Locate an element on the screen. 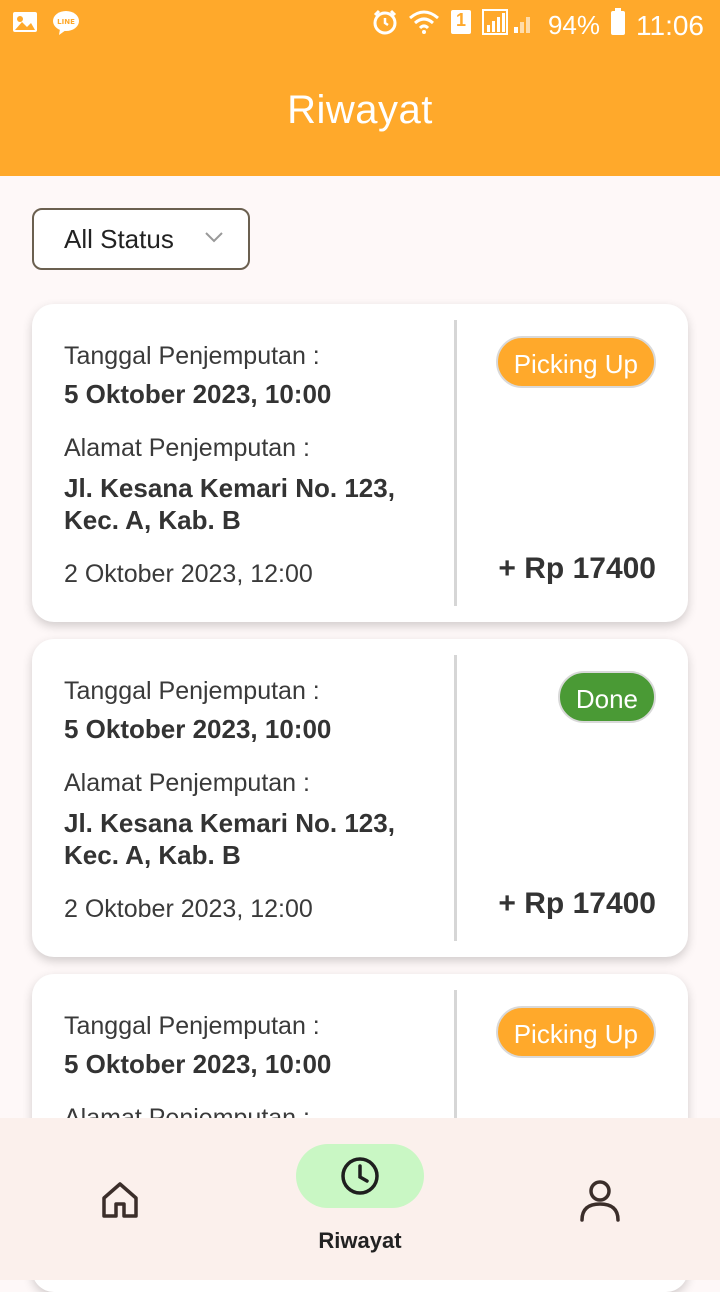  battery-icon is located at coordinates (618, 25).